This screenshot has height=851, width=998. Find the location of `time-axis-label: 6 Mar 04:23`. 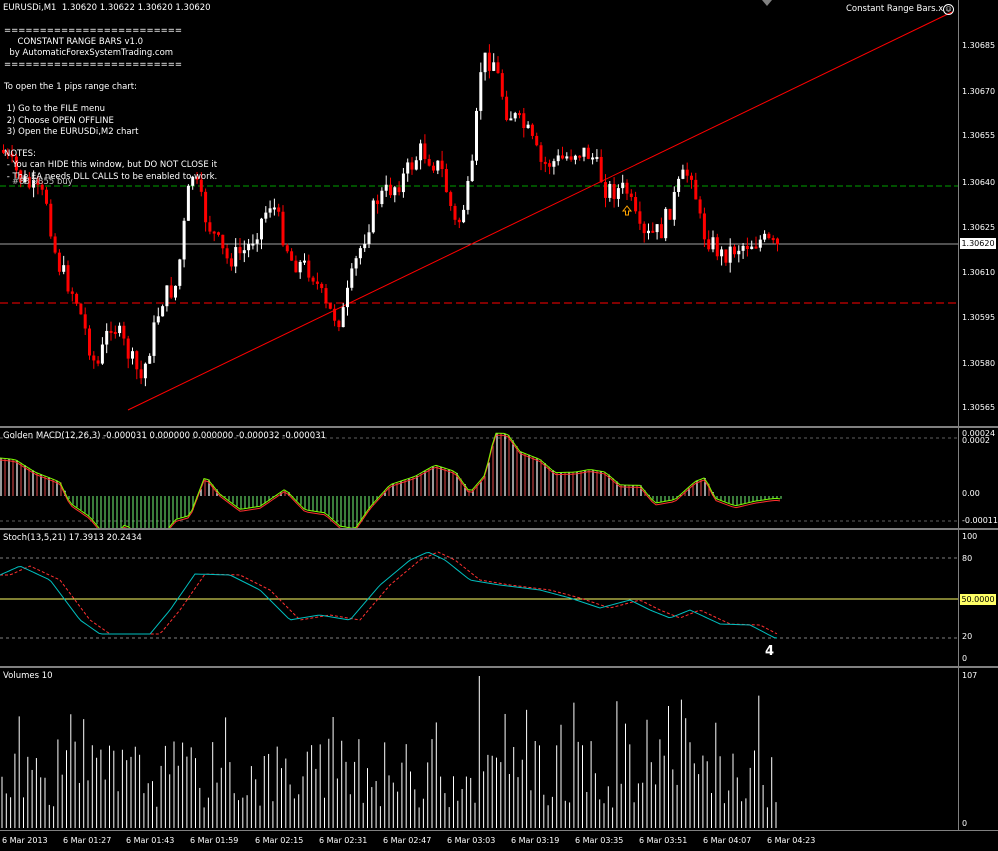

time-axis-label: 6 Mar 04:23 is located at coordinates (791, 840).